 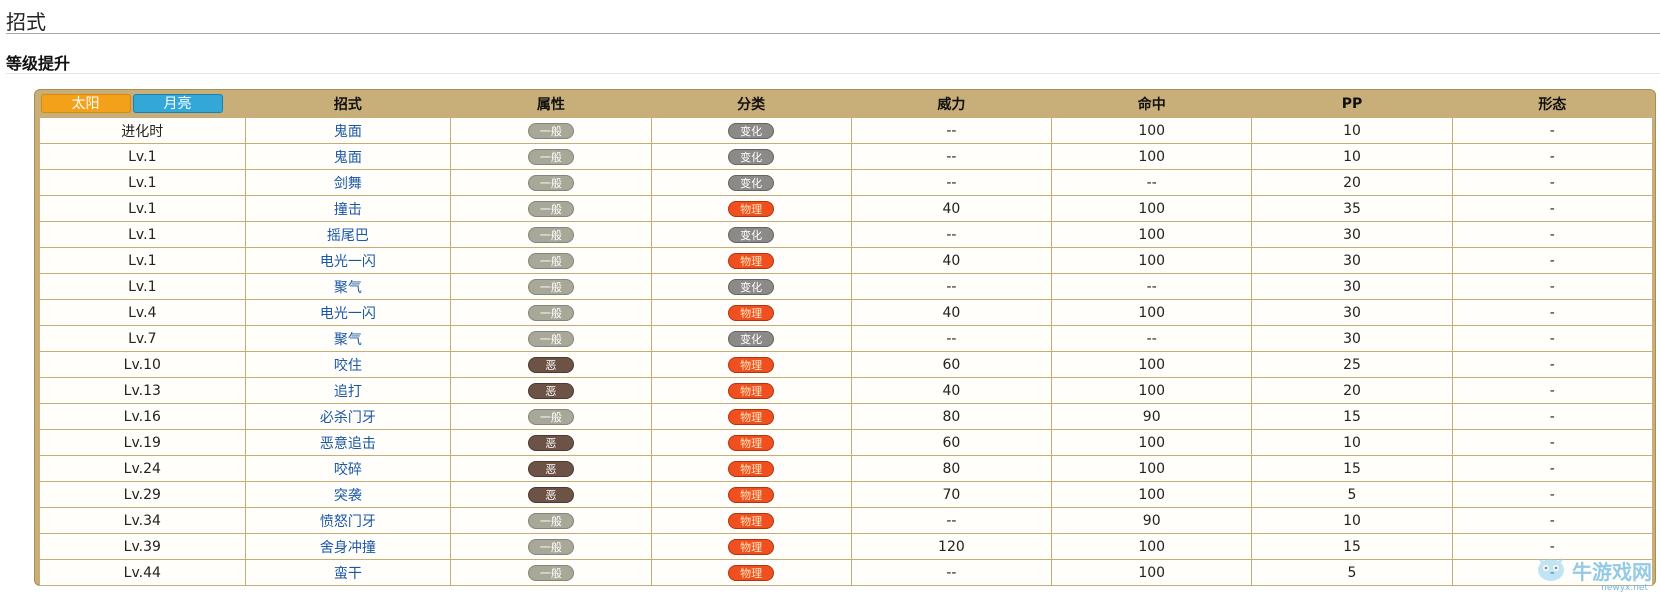 I want to click on pp-cell: 25, so click(x=1352, y=364).